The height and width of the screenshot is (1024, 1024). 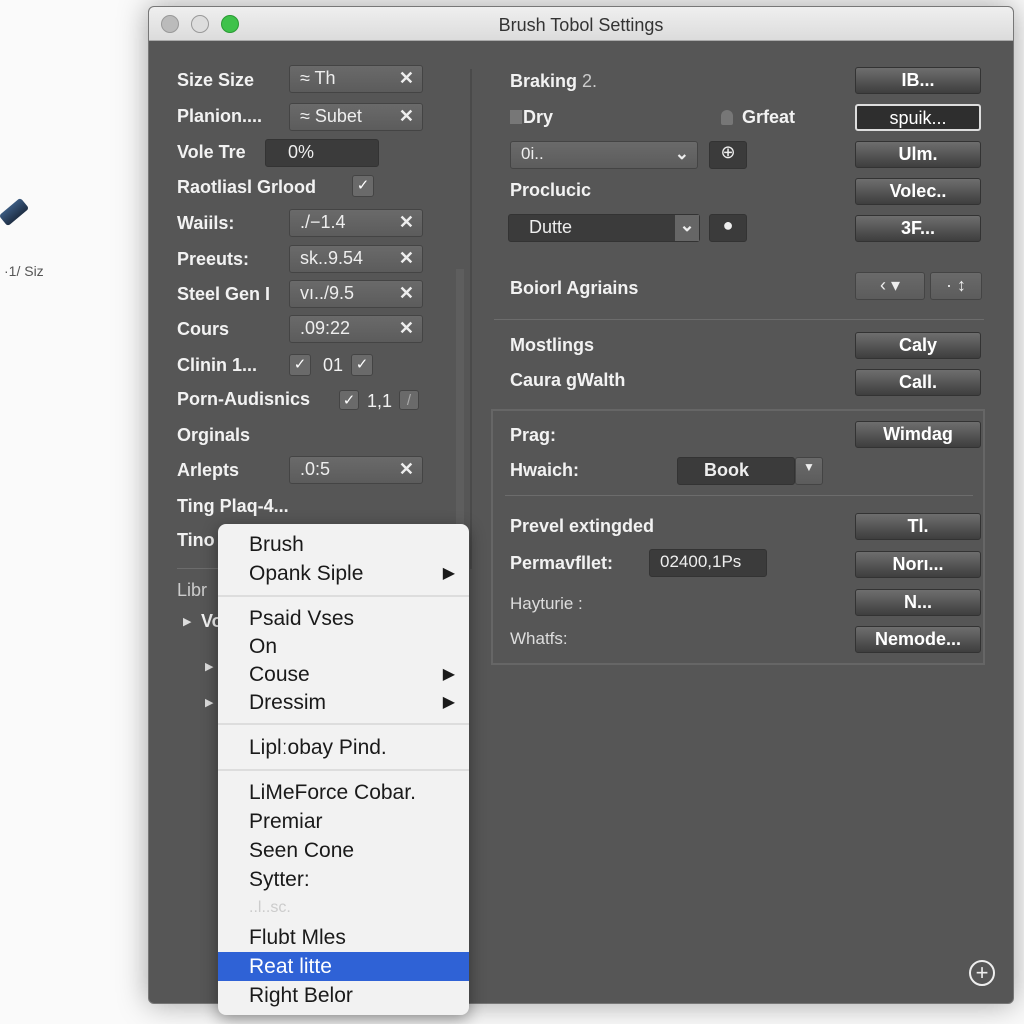 What do you see at coordinates (343, 966) in the screenshot?
I see `menu-item-reat-litte: Reat litte` at bounding box center [343, 966].